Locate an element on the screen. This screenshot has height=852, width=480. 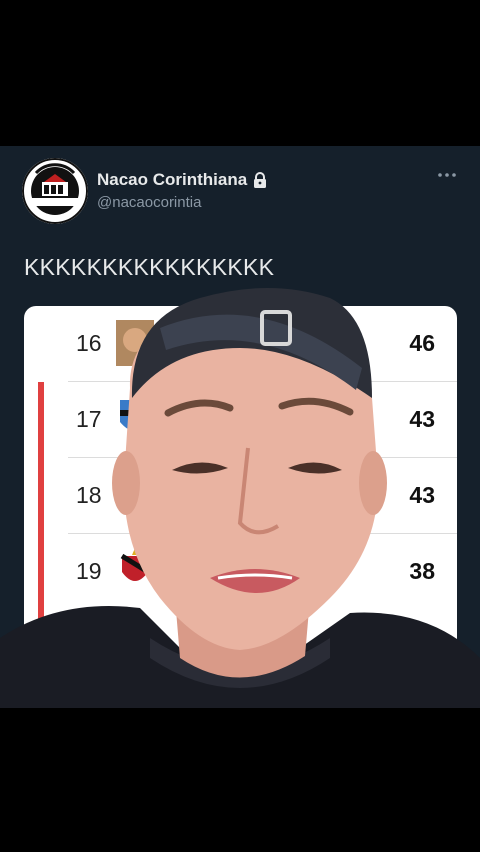
account-name-row: Nacao Corinthiana is located at coordinates (182, 180).